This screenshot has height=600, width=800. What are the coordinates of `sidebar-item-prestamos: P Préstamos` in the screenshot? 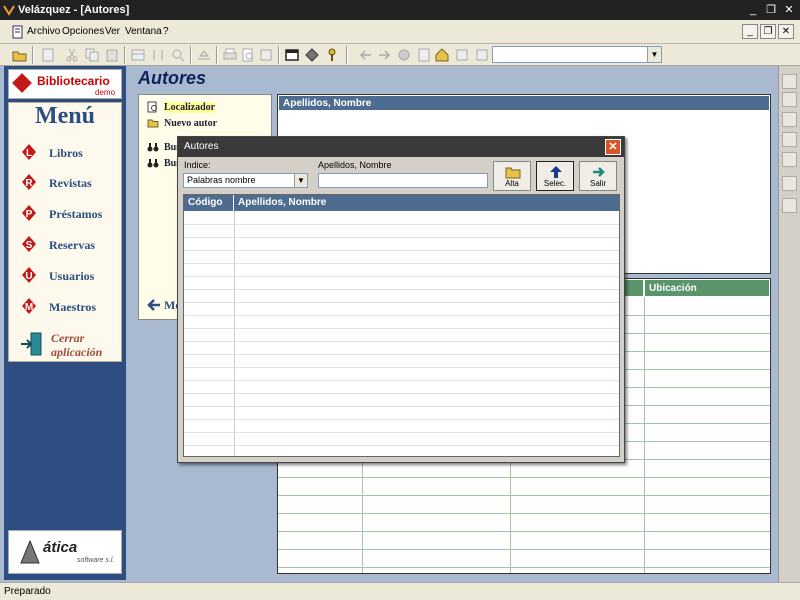 It's located at (69, 213).